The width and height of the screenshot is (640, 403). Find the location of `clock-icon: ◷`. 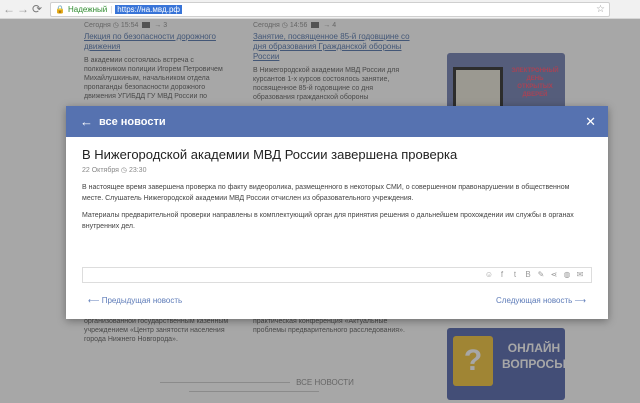

clock-icon: ◷ is located at coordinates (123, 170).